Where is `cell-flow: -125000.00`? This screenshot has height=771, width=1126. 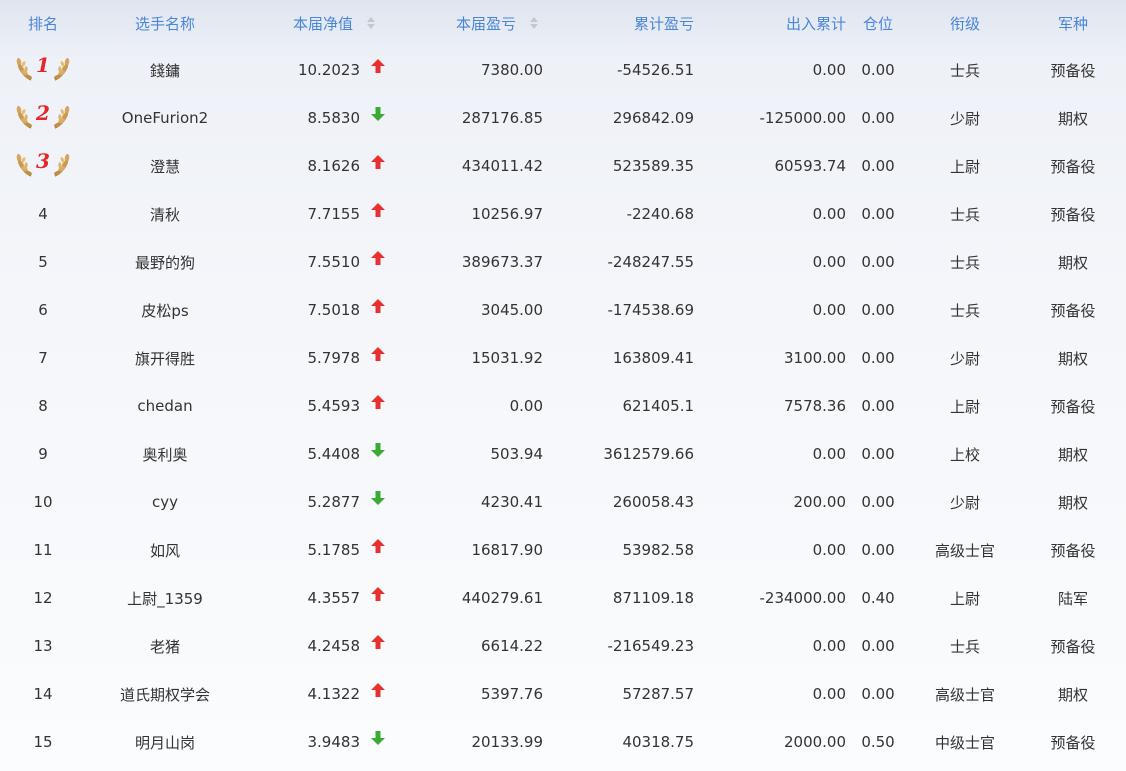 cell-flow: -125000.00 is located at coordinates (770, 118).